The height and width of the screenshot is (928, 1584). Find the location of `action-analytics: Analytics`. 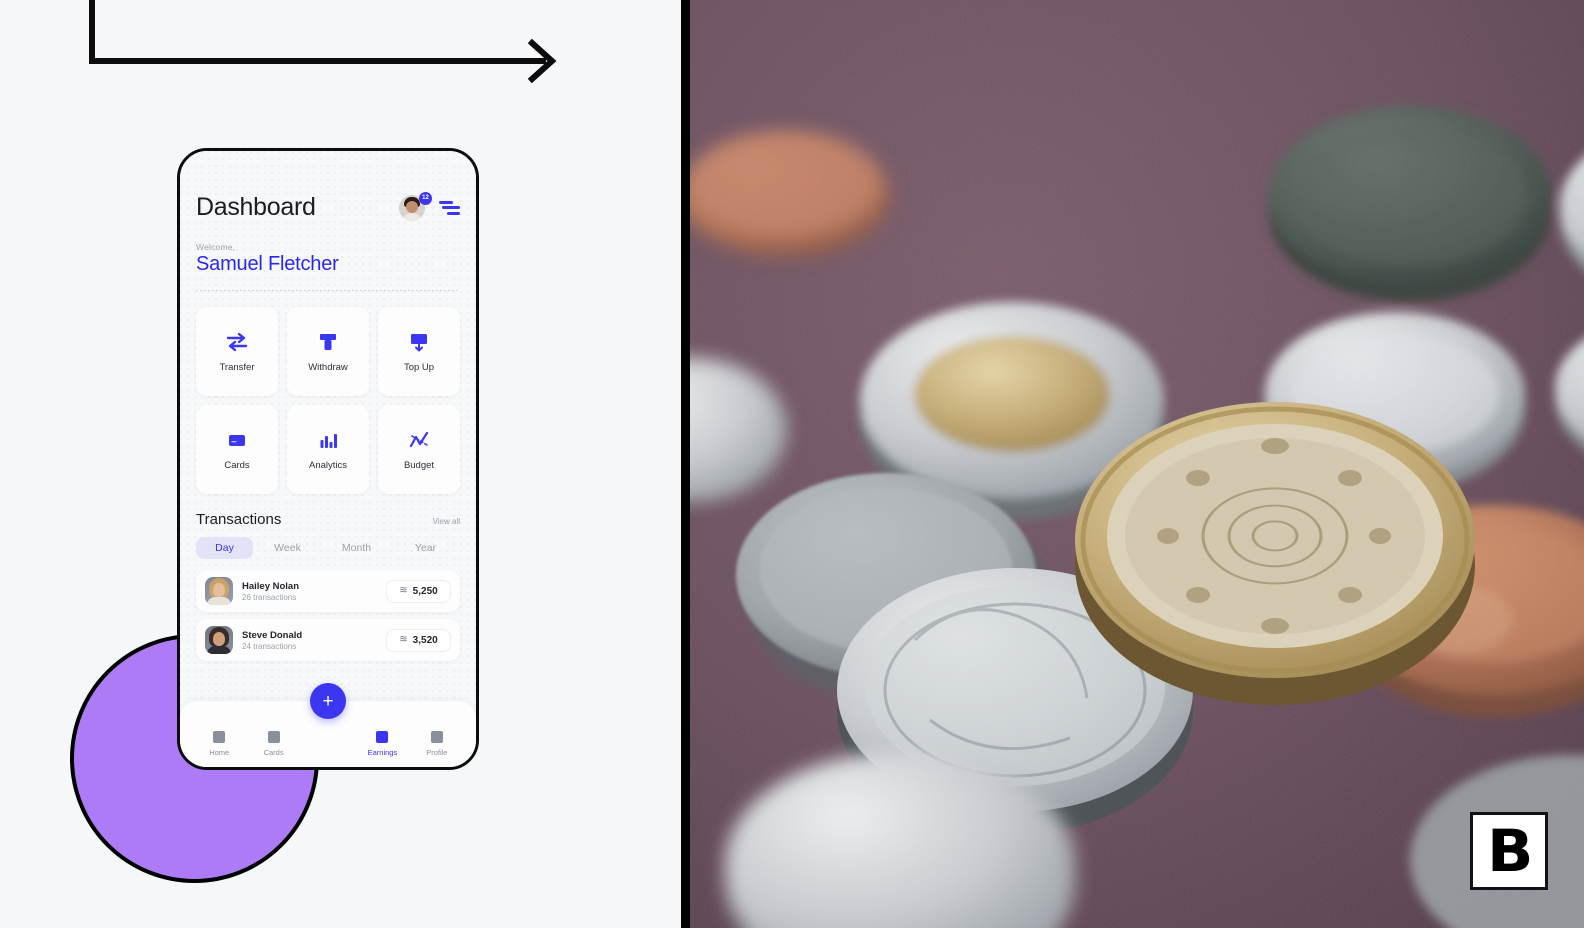

action-analytics: Analytics is located at coordinates (328, 449).